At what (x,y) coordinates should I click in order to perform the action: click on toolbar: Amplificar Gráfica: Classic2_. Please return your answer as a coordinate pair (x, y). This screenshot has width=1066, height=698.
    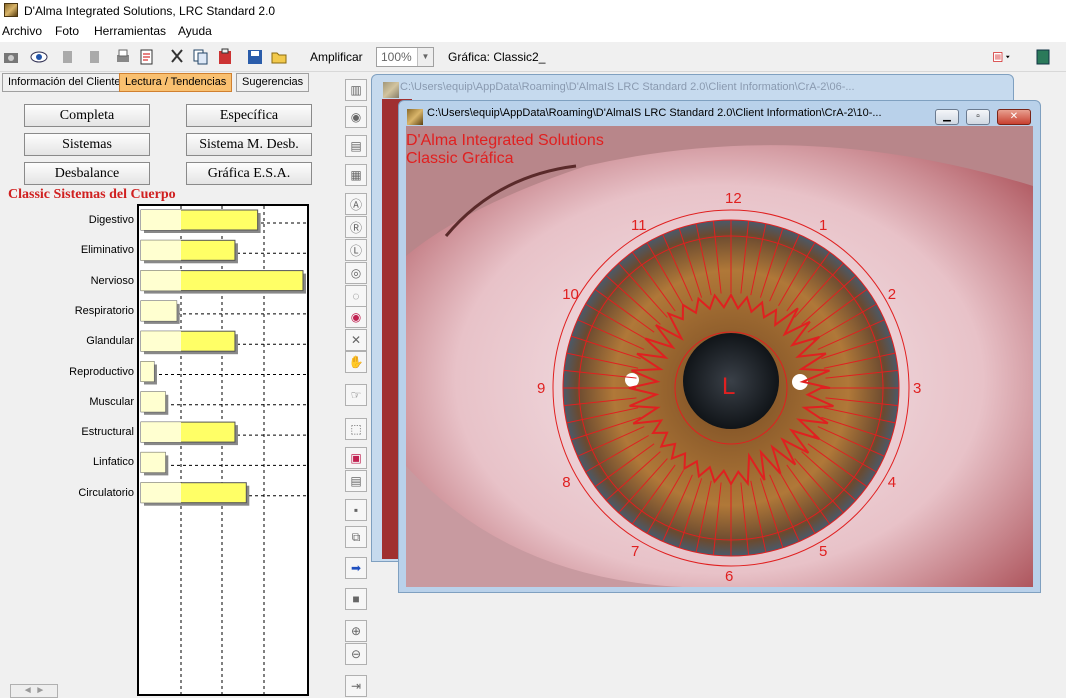
    Looking at the image, I should click on (533, 57).